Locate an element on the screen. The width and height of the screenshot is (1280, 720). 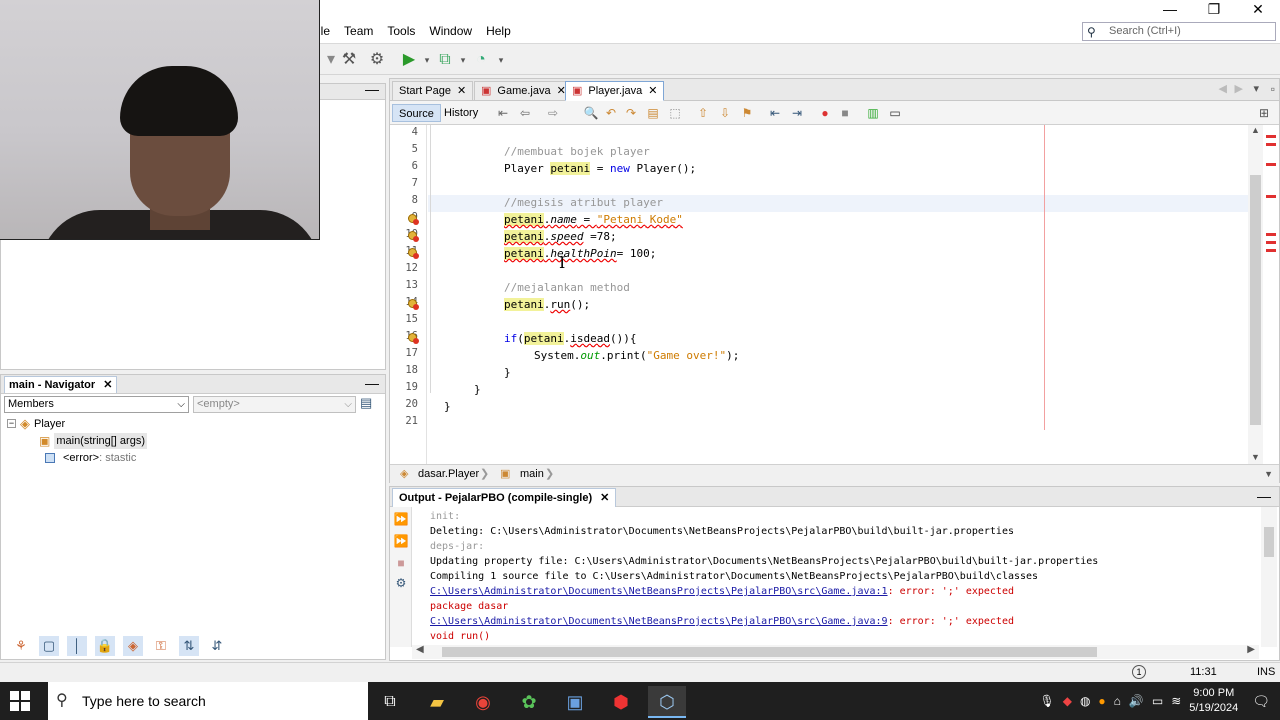
show-fields-icon: ▢ is located at coordinates (49, 646).